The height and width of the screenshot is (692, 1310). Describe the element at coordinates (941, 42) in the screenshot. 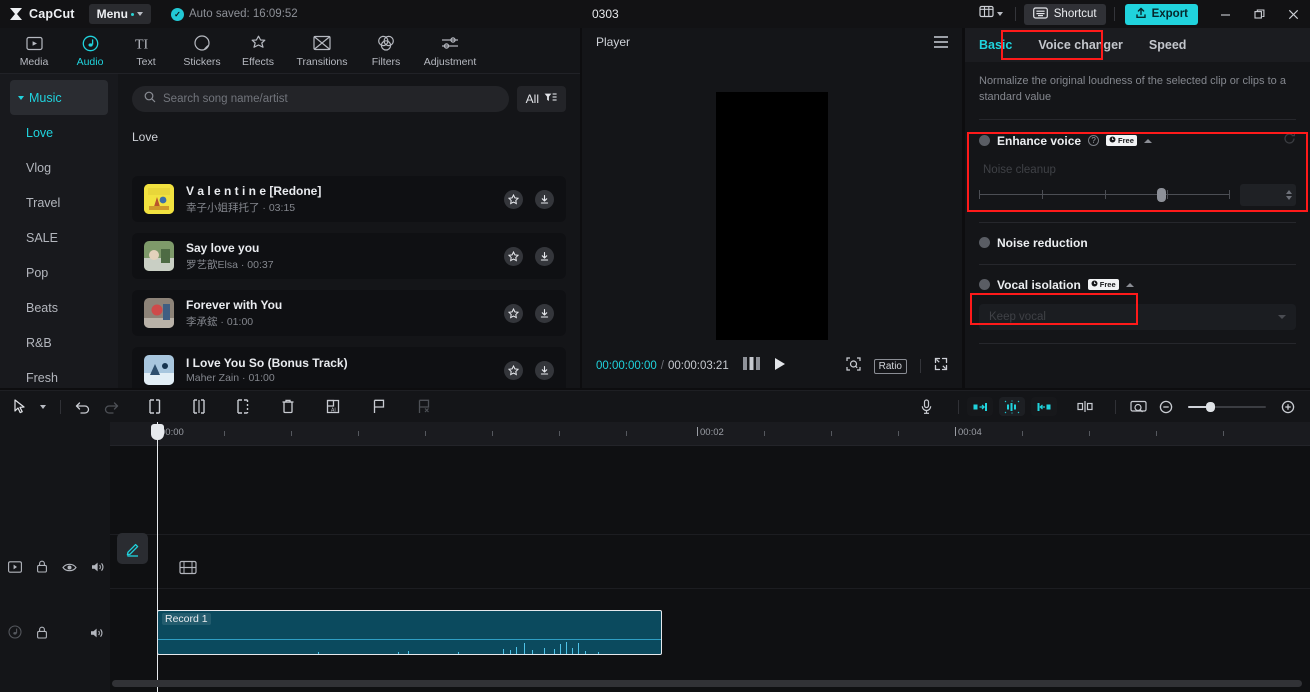

I see `hamburger-icon` at that location.